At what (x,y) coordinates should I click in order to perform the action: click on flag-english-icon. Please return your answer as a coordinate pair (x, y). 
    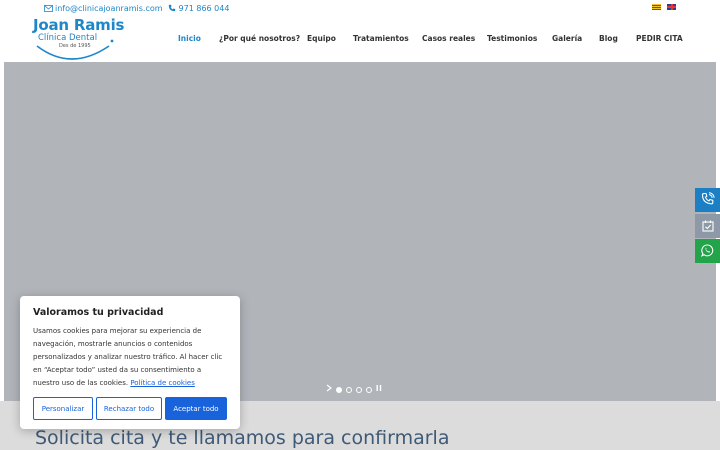
    Looking at the image, I should click on (671, 7).